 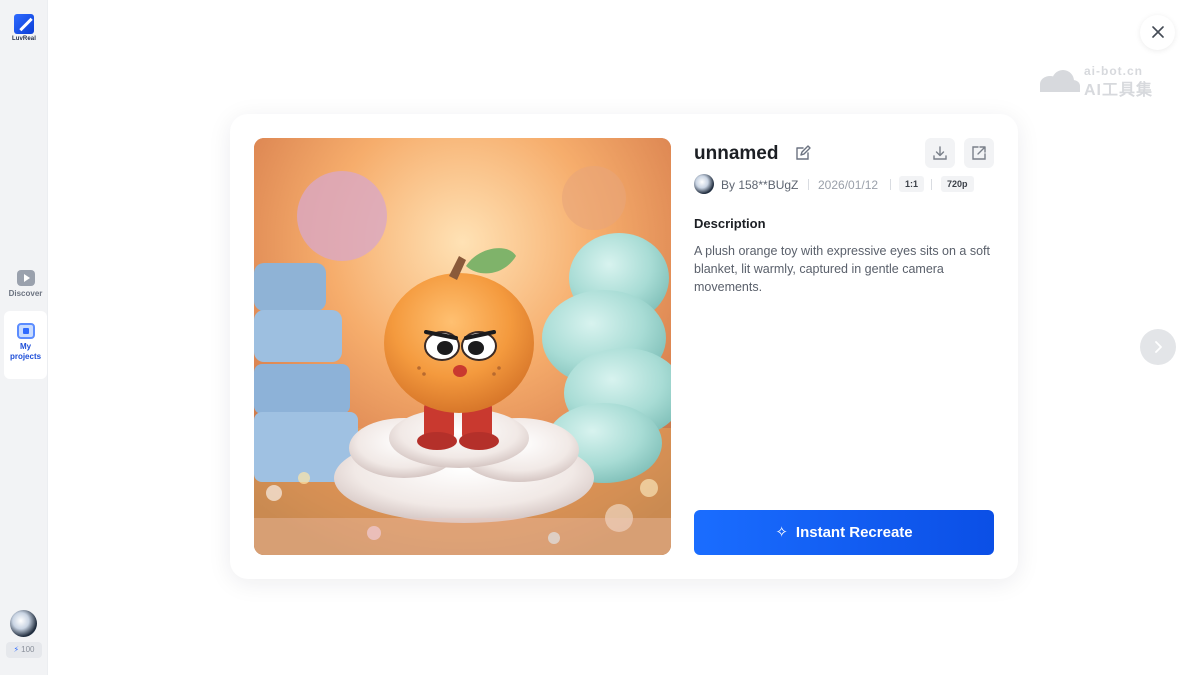 What do you see at coordinates (28, 649) in the screenshot?
I see `credits-count: 100` at bounding box center [28, 649].